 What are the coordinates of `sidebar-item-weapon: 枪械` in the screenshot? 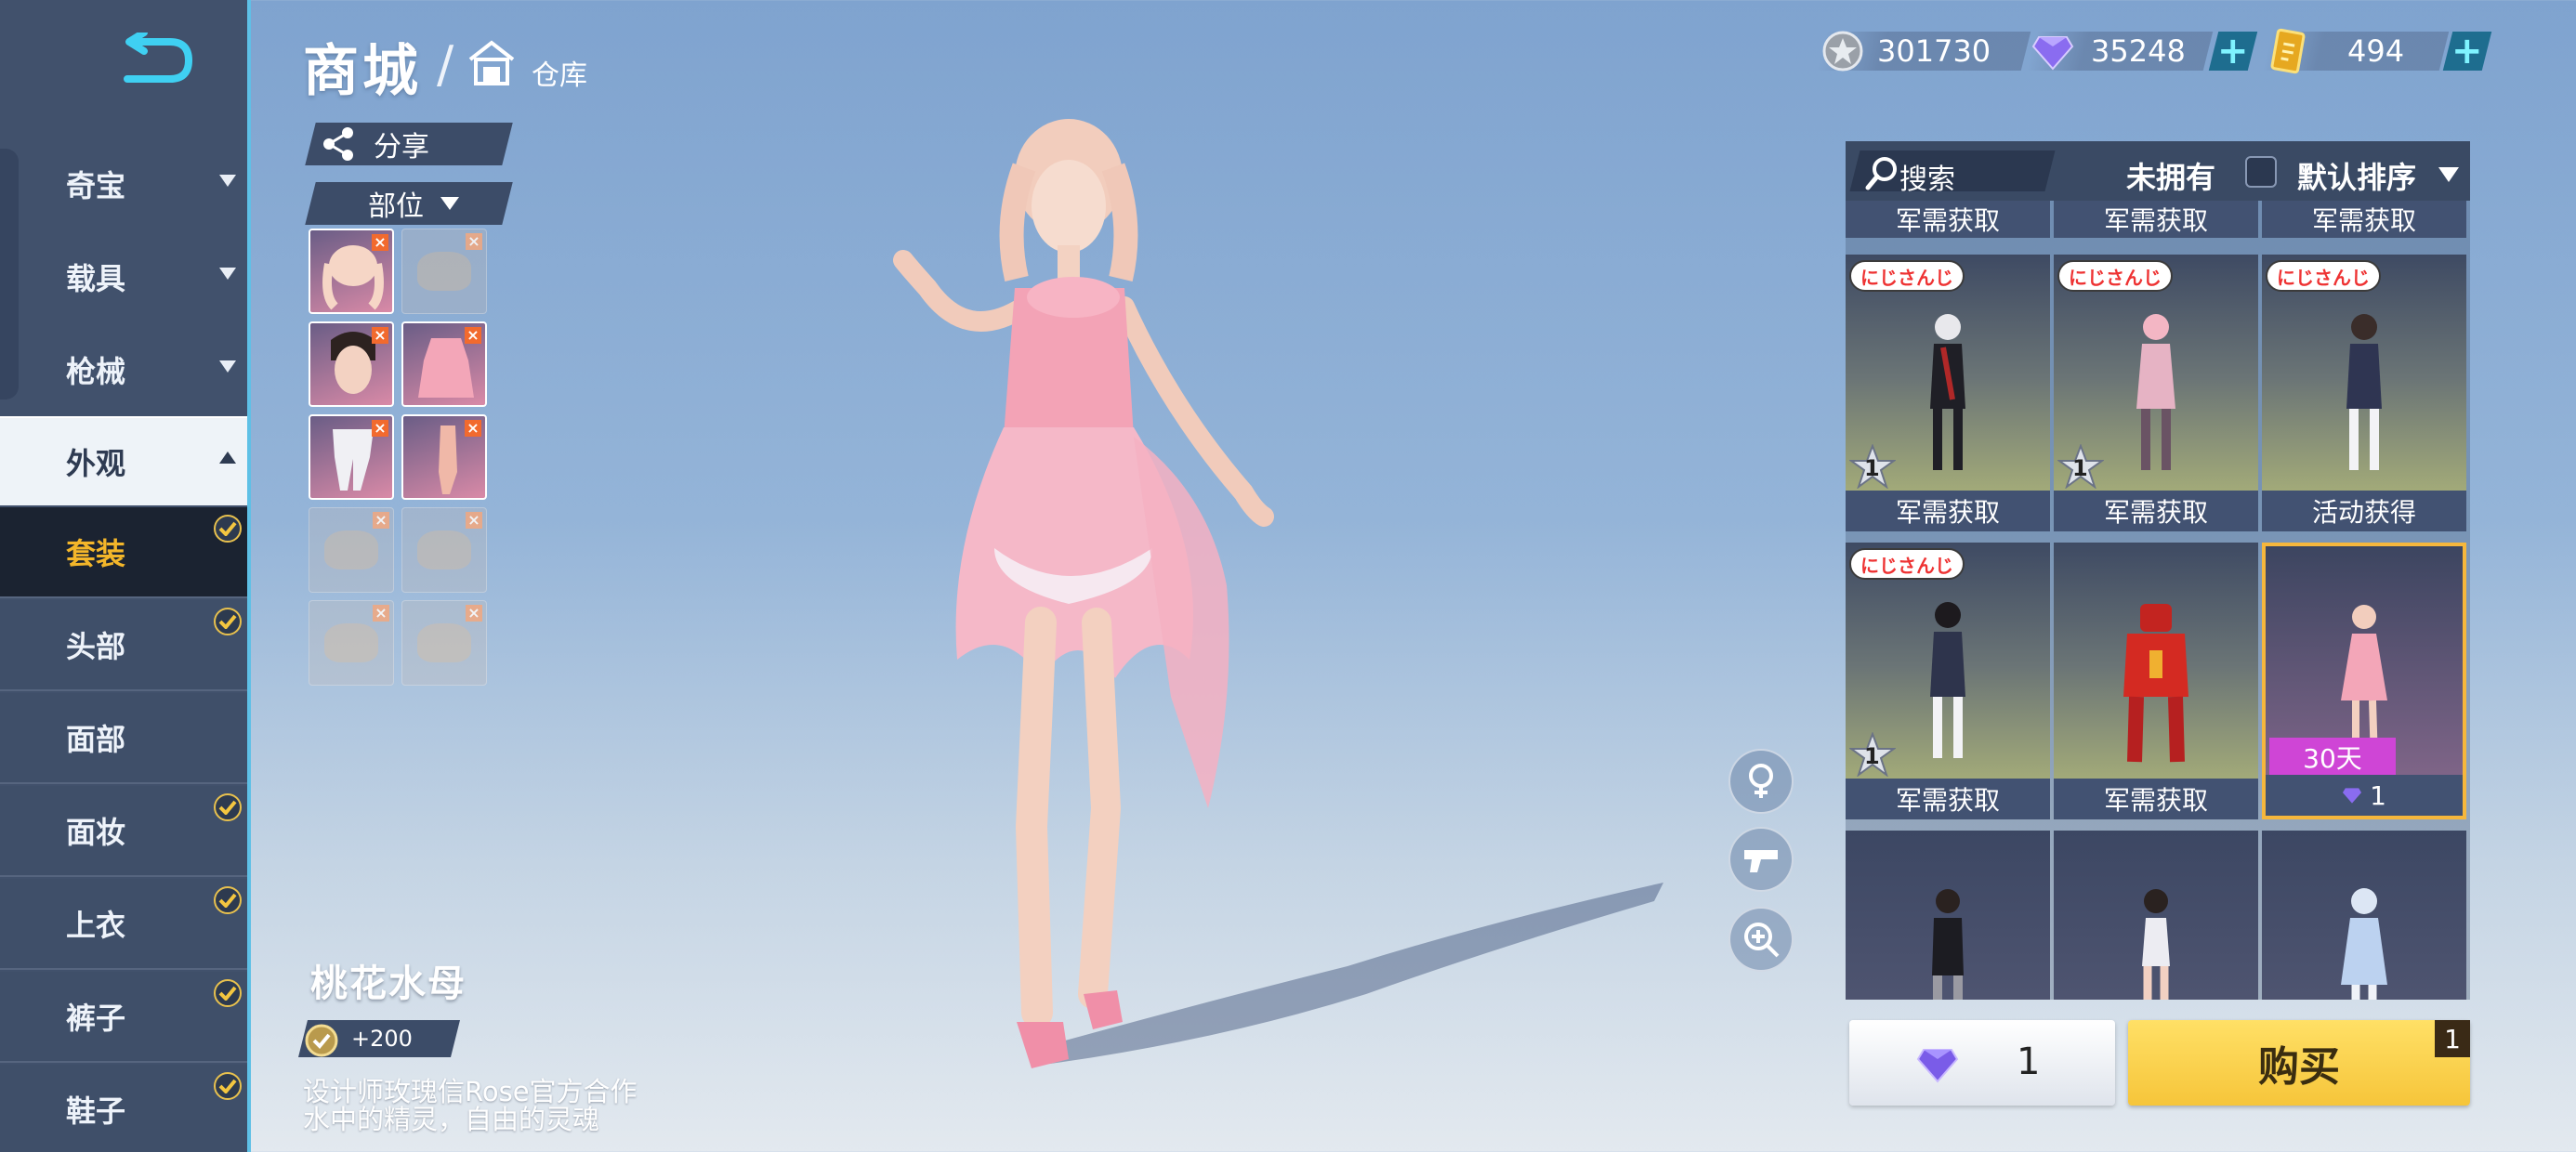 It's located at (123, 369).